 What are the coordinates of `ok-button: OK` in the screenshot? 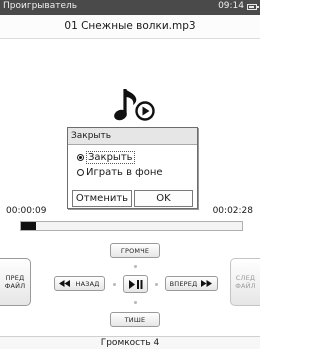 It's located at (163, 198).